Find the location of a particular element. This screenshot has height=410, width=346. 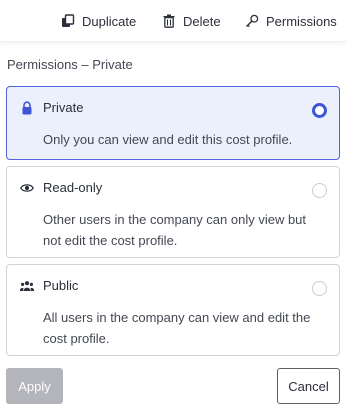

permissions-label: Permissions is located at coordinates (301, 21).